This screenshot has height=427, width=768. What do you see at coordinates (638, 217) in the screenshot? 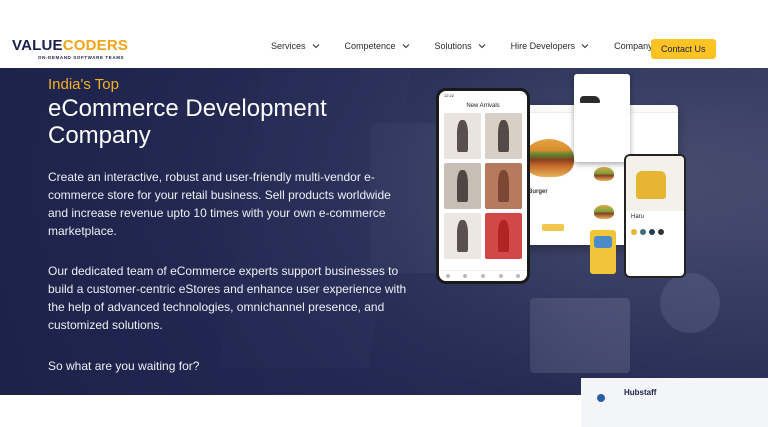
I see `chair-label: Haru` at bounding box center [638, 217].